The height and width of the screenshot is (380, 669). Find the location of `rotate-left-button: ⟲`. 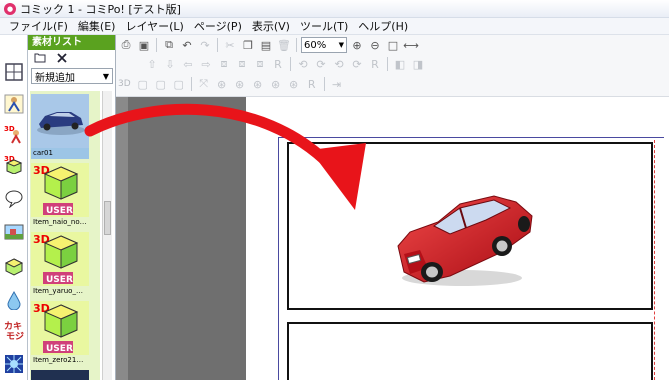

rotate-left-button: ⟲ is located at coordinates (303, 64).